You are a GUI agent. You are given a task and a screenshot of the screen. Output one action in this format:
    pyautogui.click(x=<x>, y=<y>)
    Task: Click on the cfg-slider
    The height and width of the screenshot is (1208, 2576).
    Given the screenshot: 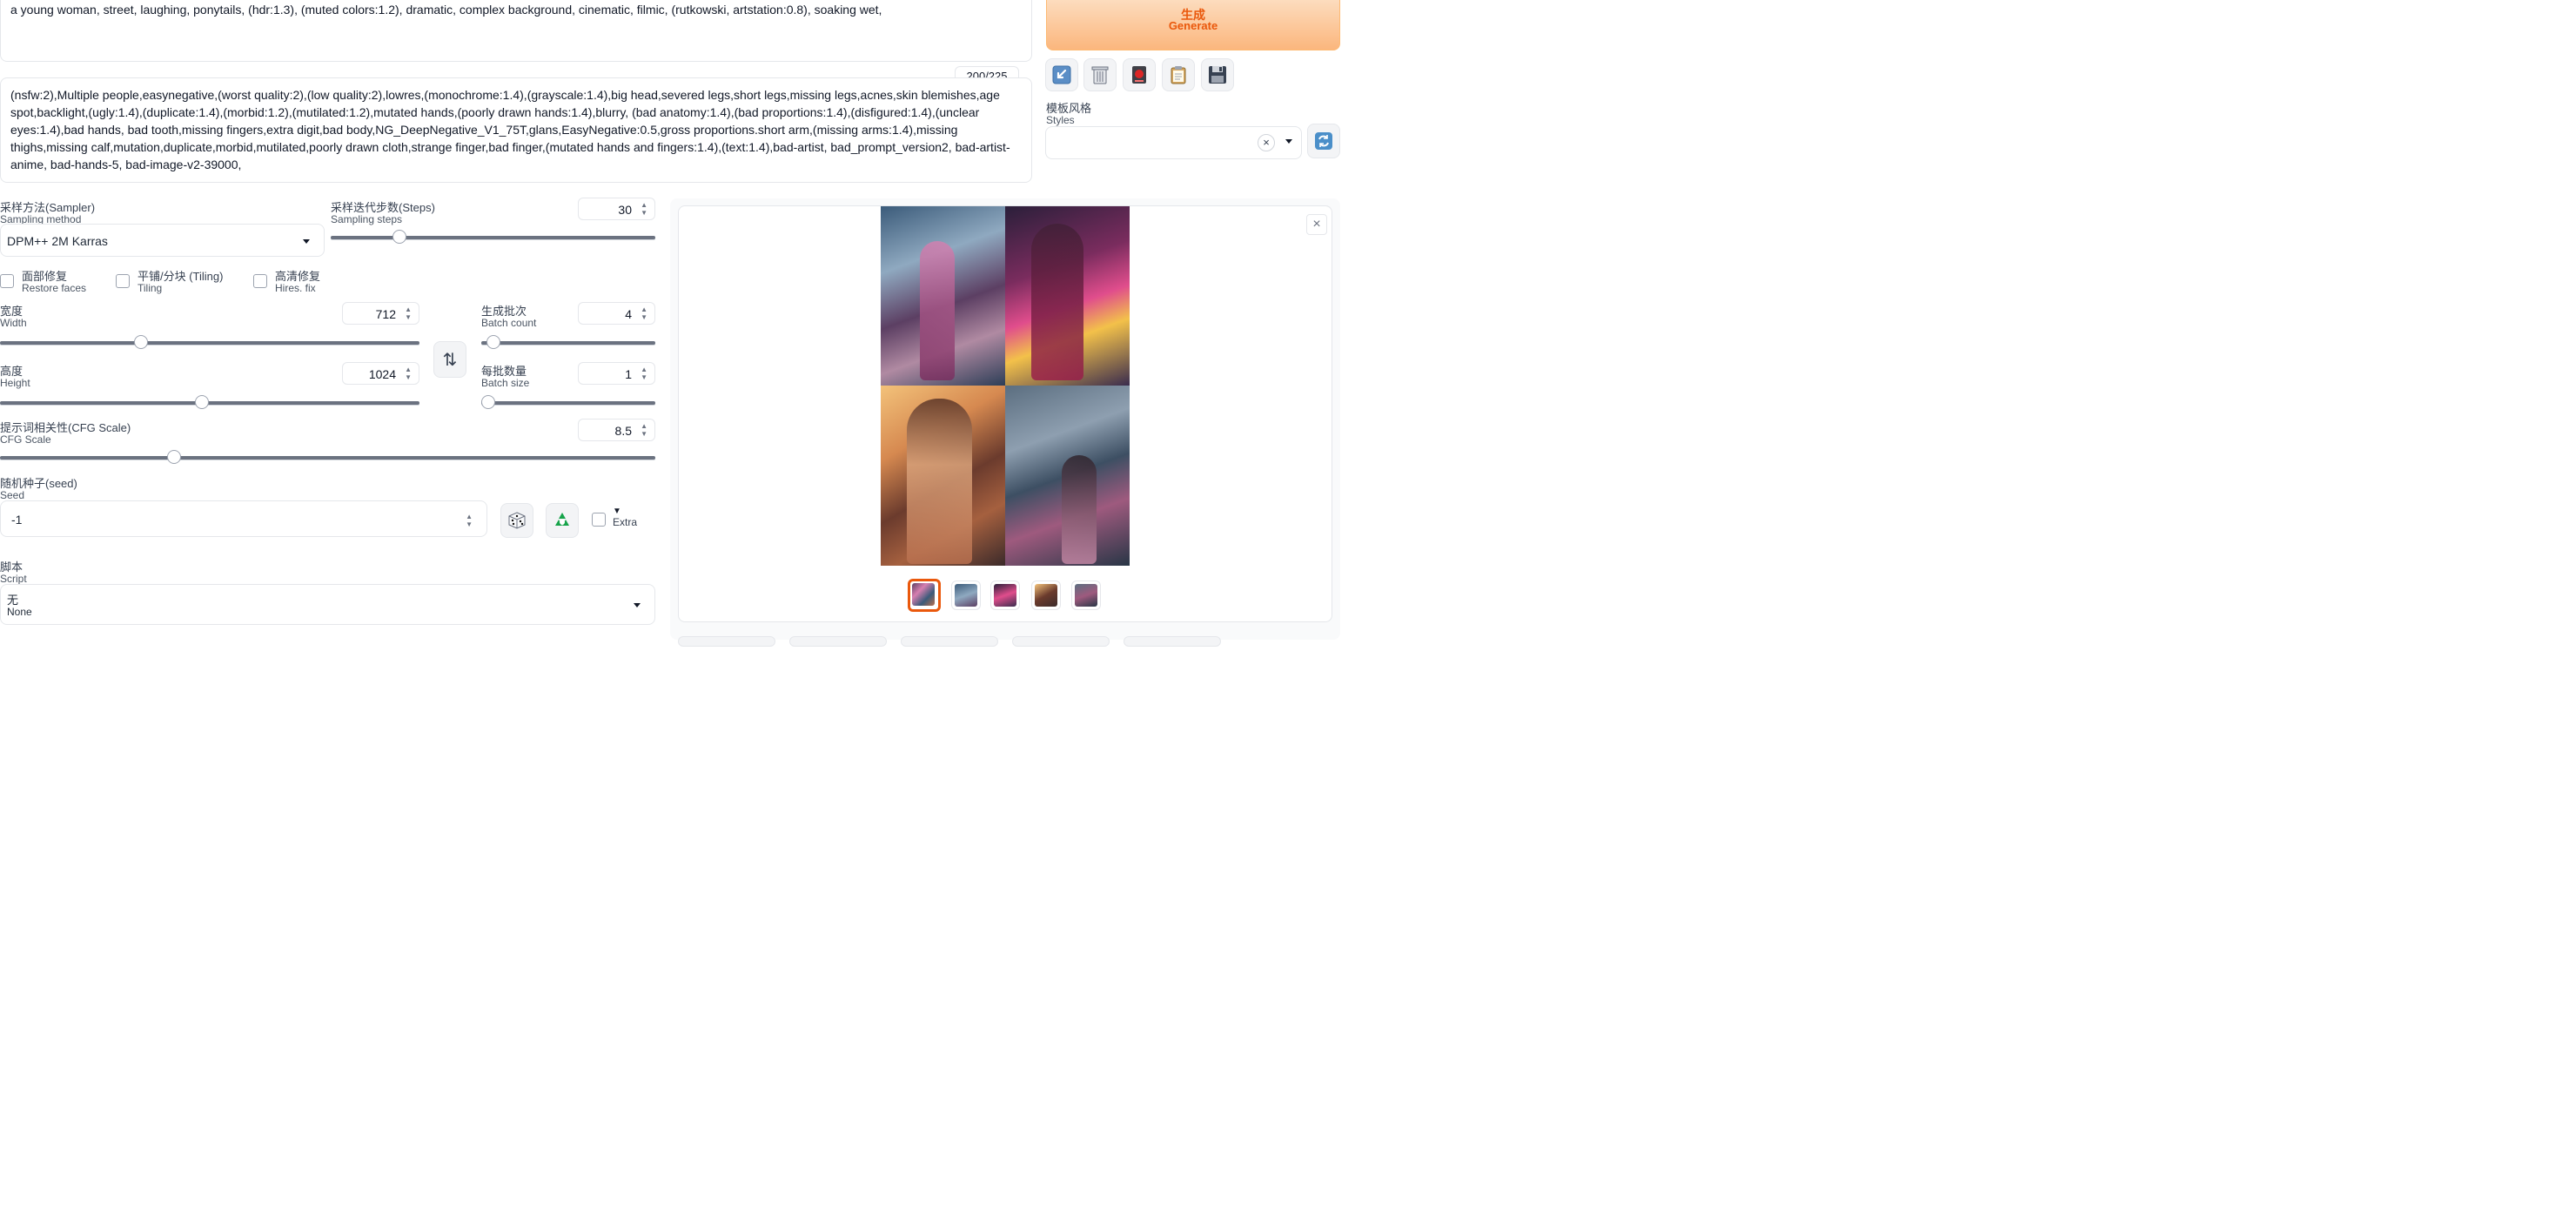 What is the action you would take?
    pyautogui.click(x=327, y=457)
    